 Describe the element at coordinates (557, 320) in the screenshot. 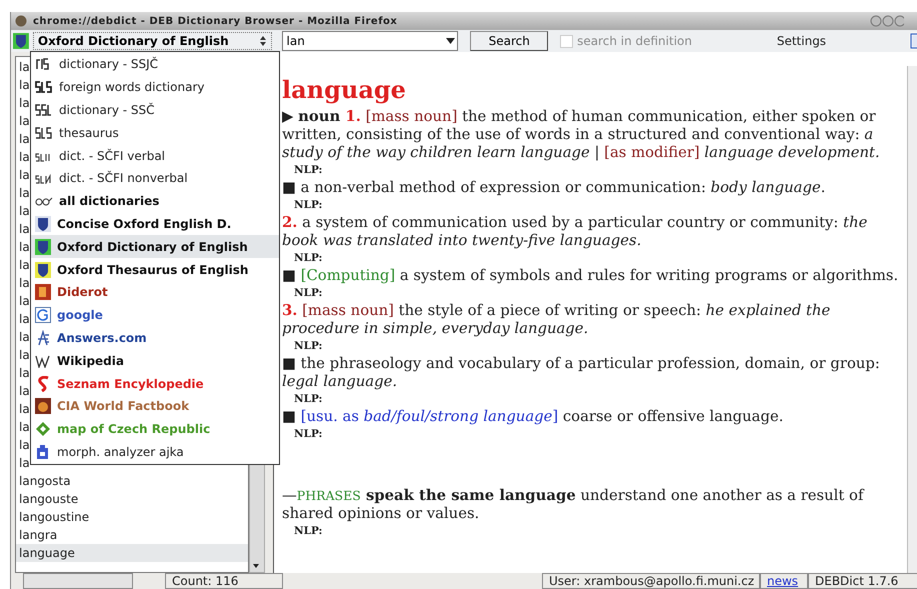

I see `definition-text: 3. [mass noun] the style of a piece of writing or speech: he explained the procedure in simple, everyday language.` at that location.